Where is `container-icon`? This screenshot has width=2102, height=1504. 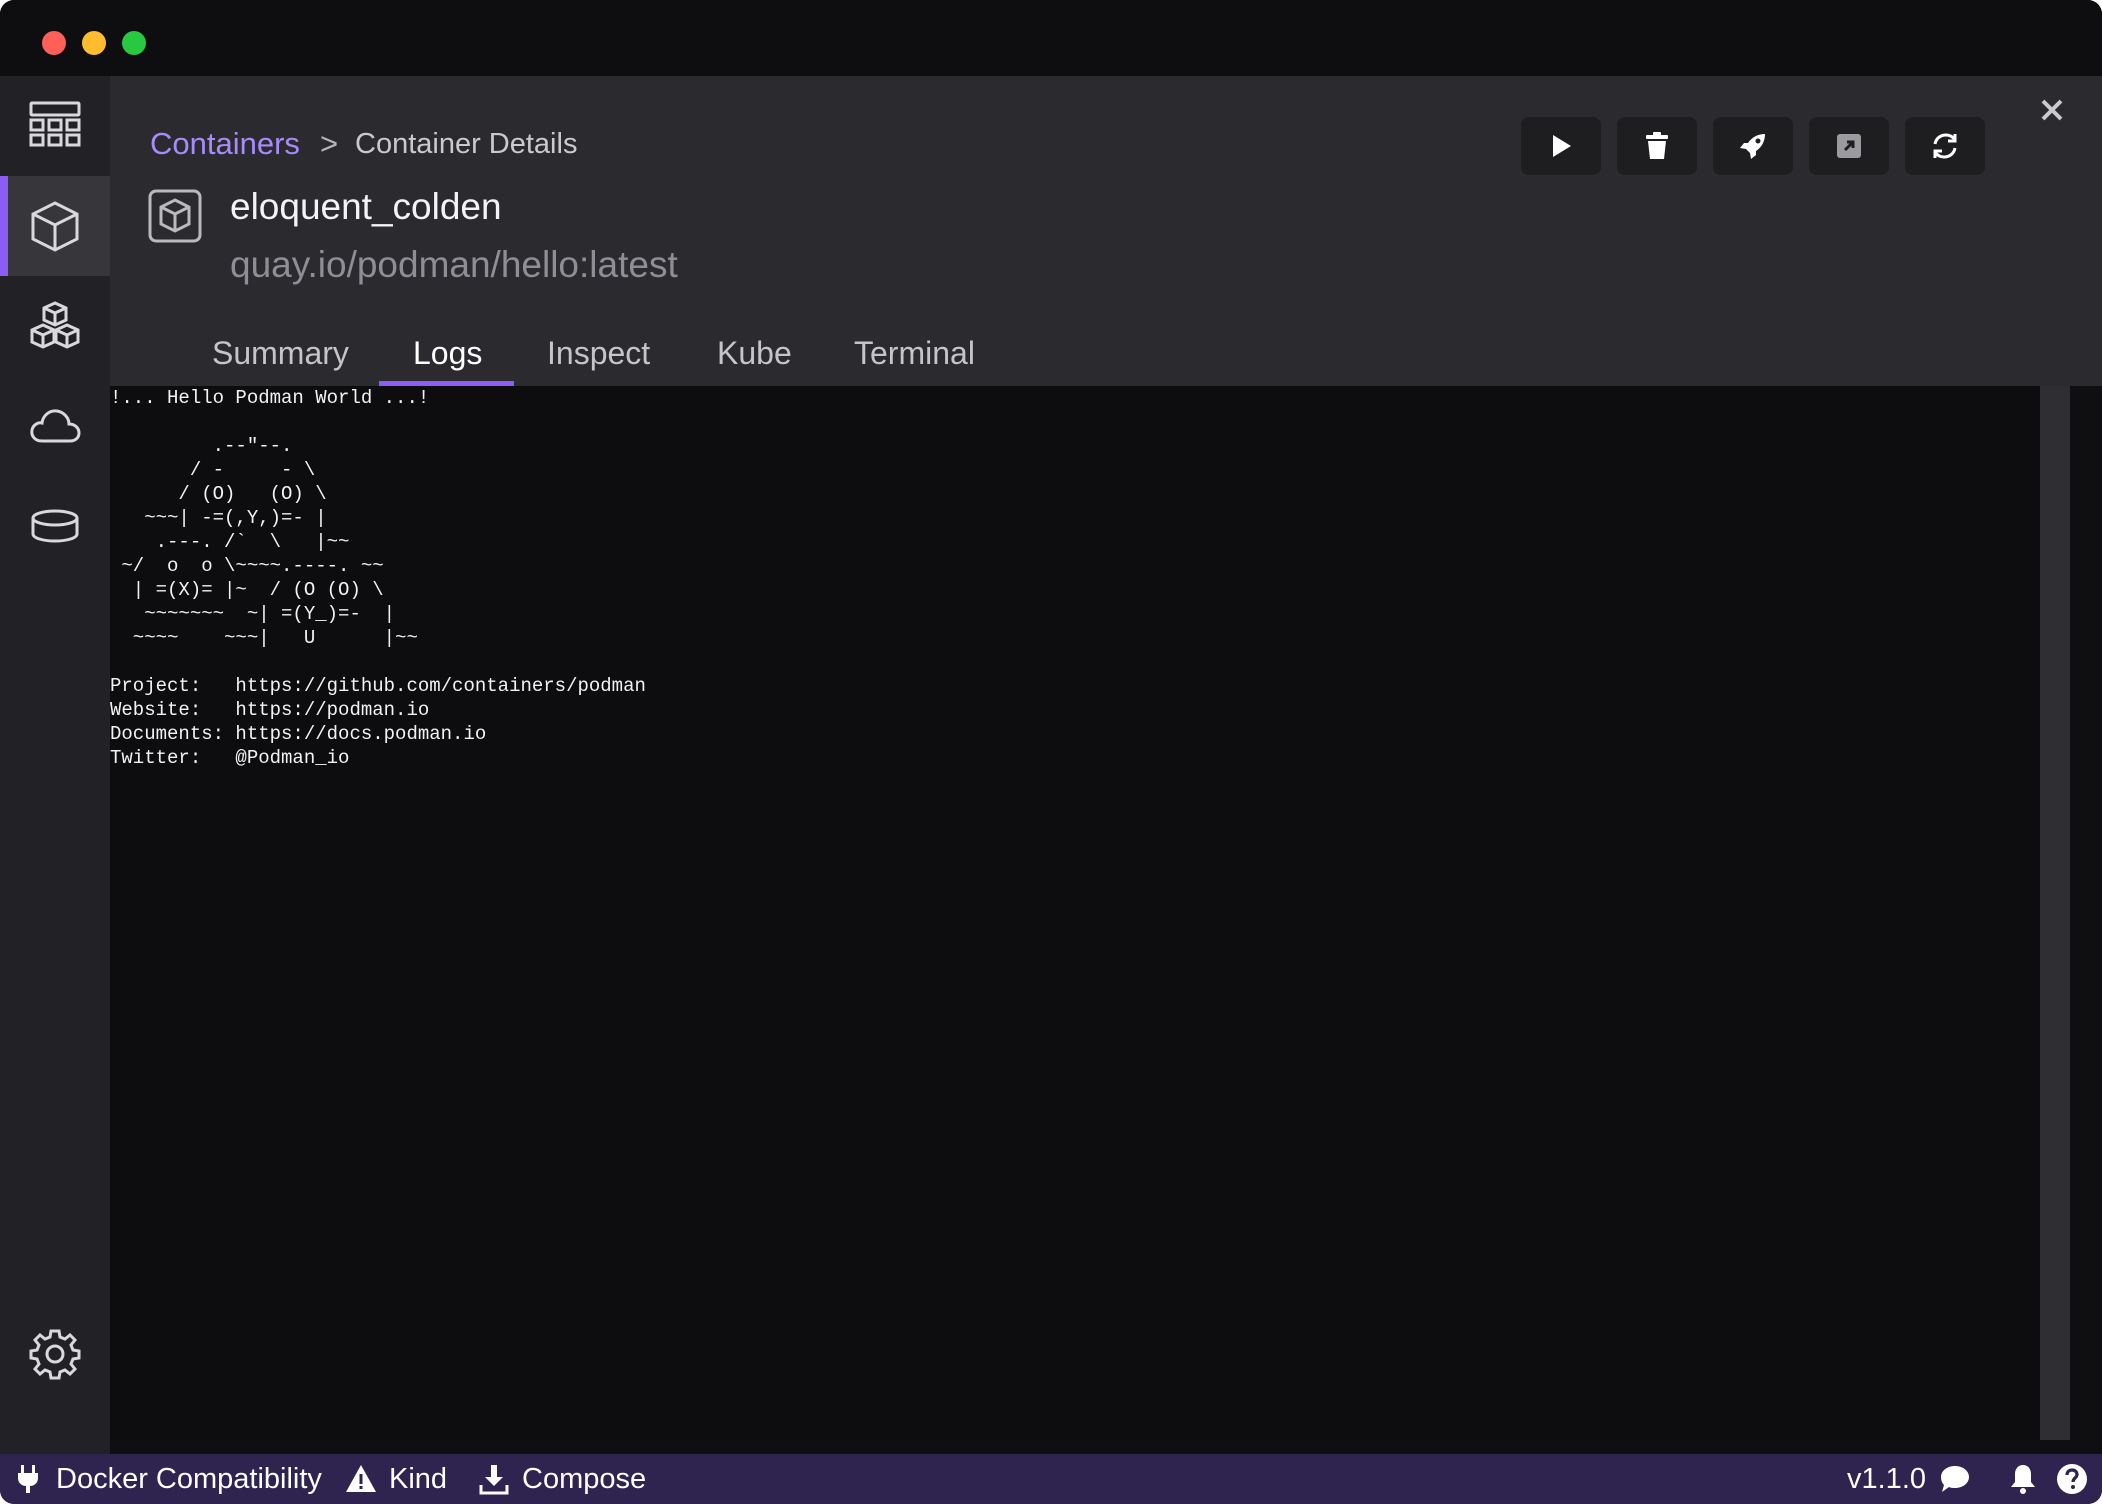 container-icon is located at coordinates (175, 216).